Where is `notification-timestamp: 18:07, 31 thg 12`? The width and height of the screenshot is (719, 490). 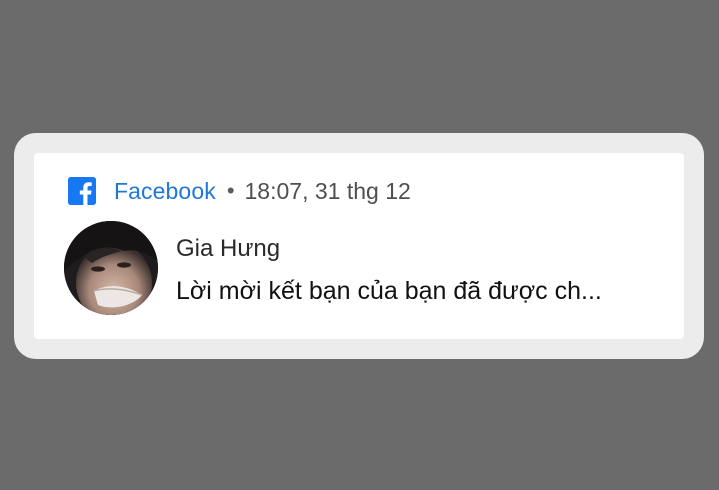
notification-timestamp: 18:07, 31 thg 12 is located at coordinates (327, 190).